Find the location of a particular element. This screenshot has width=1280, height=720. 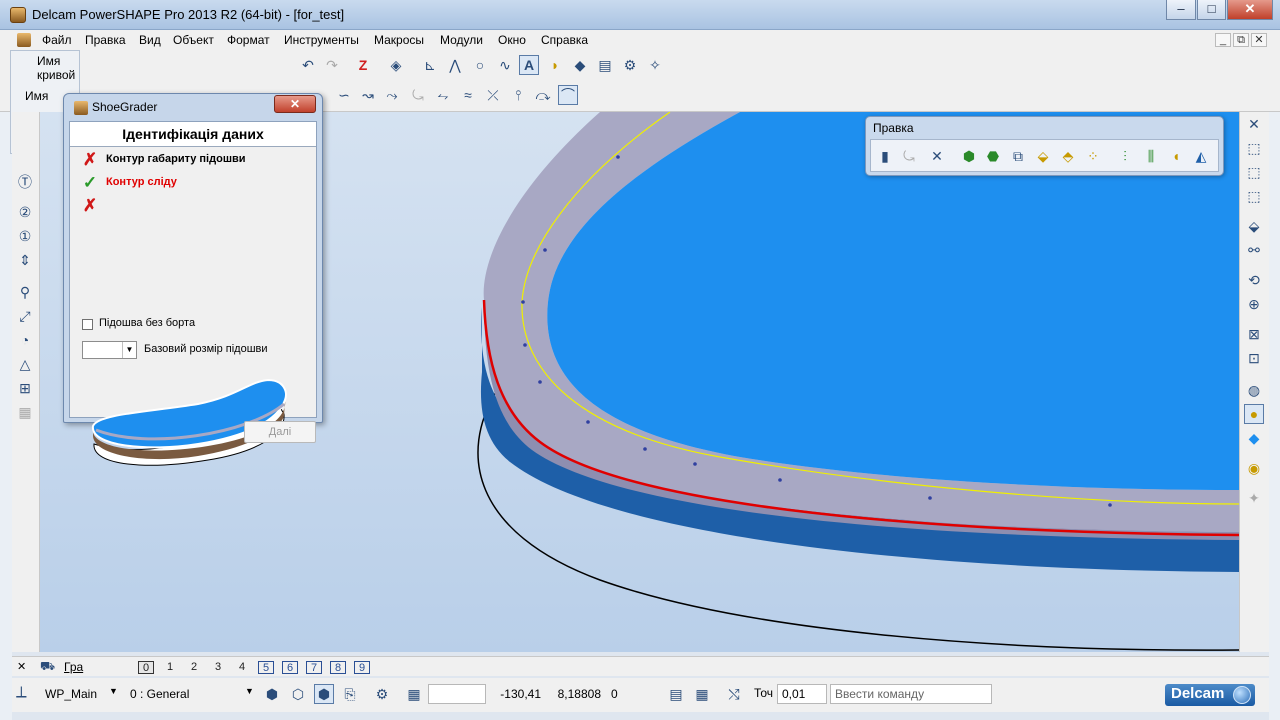

level-9: 9 is located at coordinates (362, 667).